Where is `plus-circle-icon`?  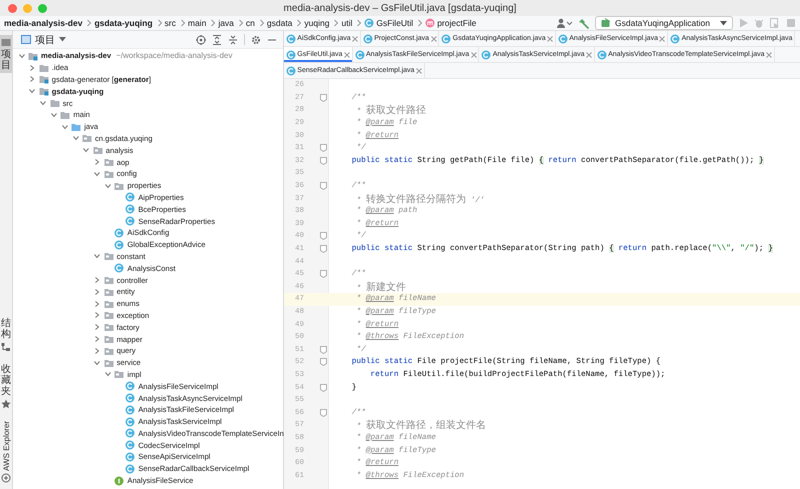
plus-circle-icon is located at coordinates (6, 478).